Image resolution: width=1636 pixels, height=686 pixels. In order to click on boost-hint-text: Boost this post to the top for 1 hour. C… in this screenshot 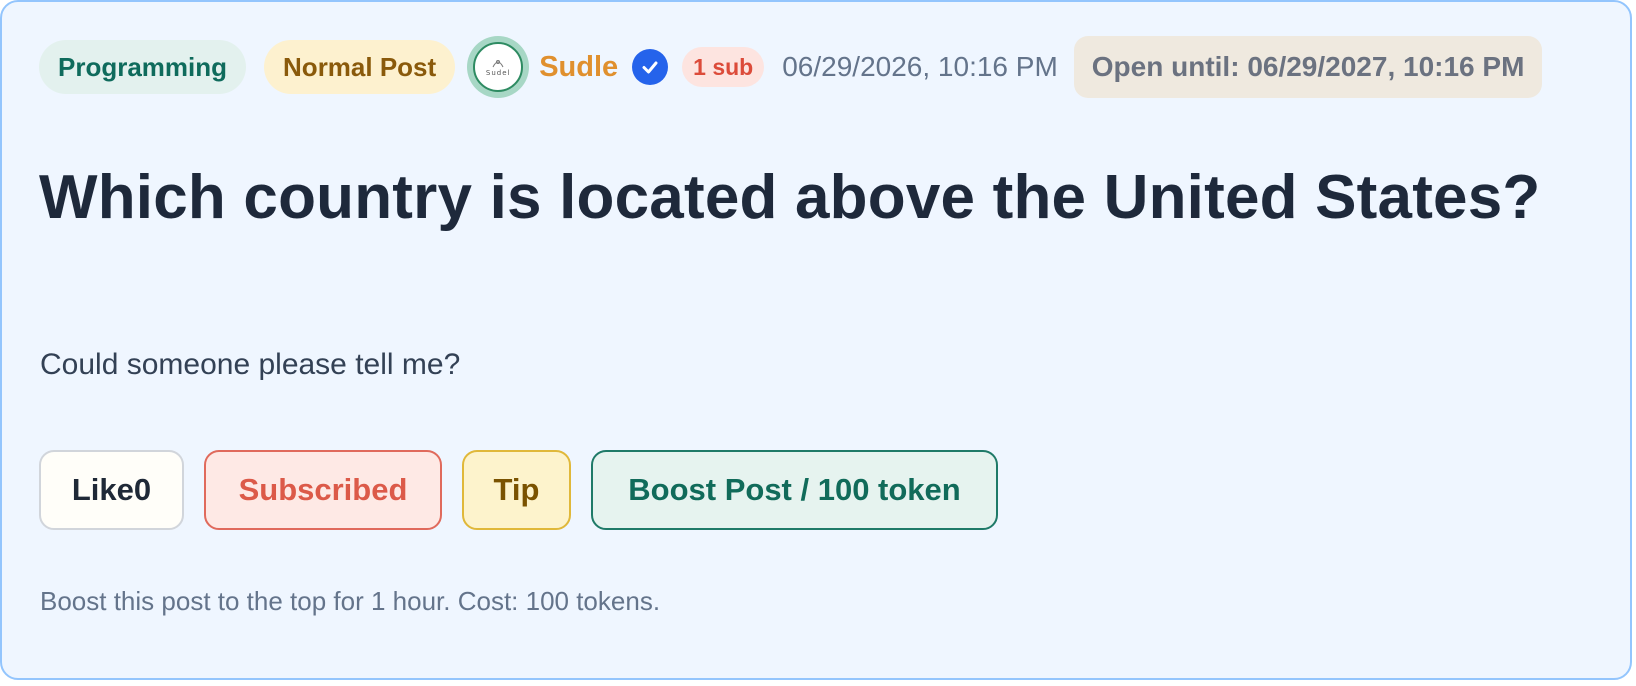, I will do `click(350, 601)`.